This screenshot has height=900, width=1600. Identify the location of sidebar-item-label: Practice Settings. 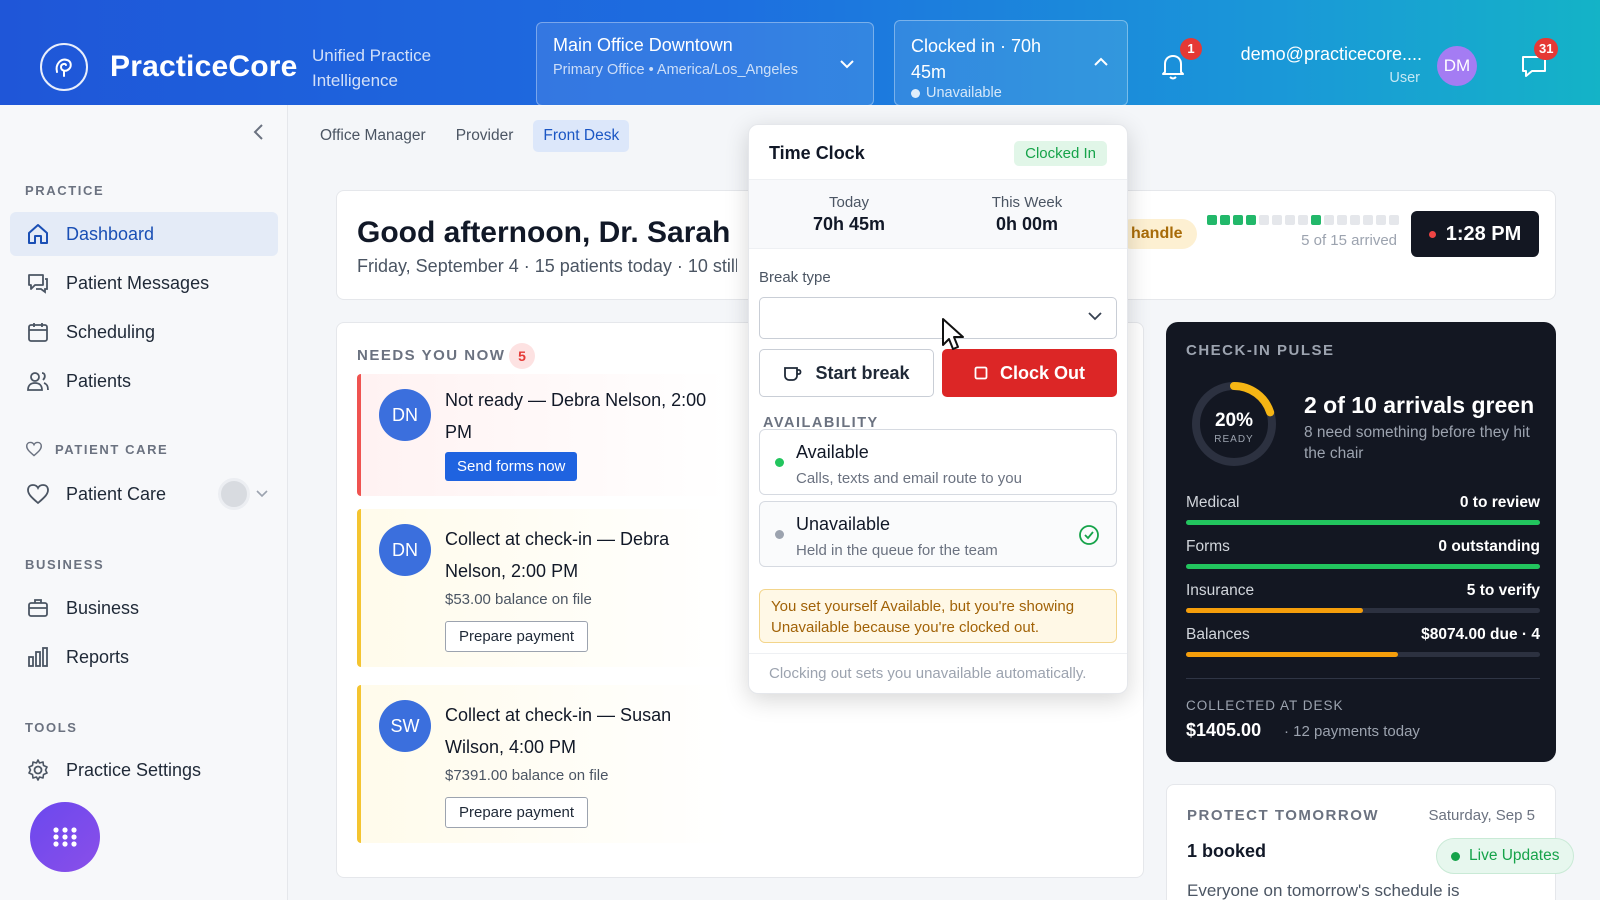
(134, 769).